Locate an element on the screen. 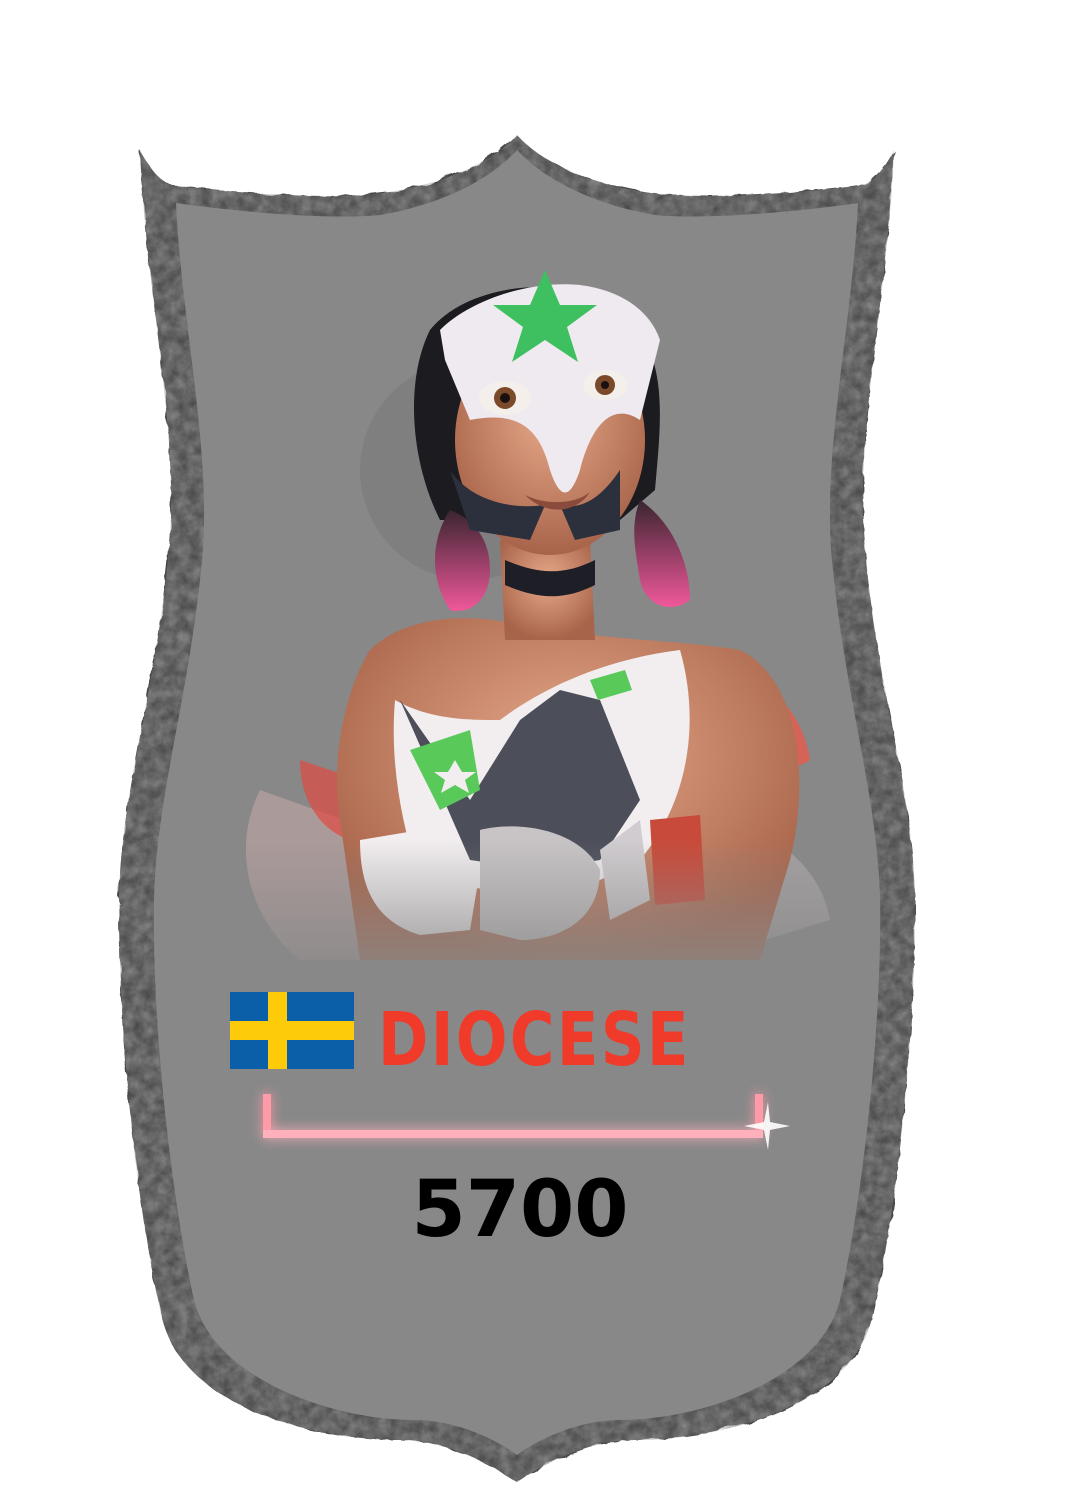 The image size is (1067, 1502). player-name: DIOCESE is located at coordinates (534, 1040).